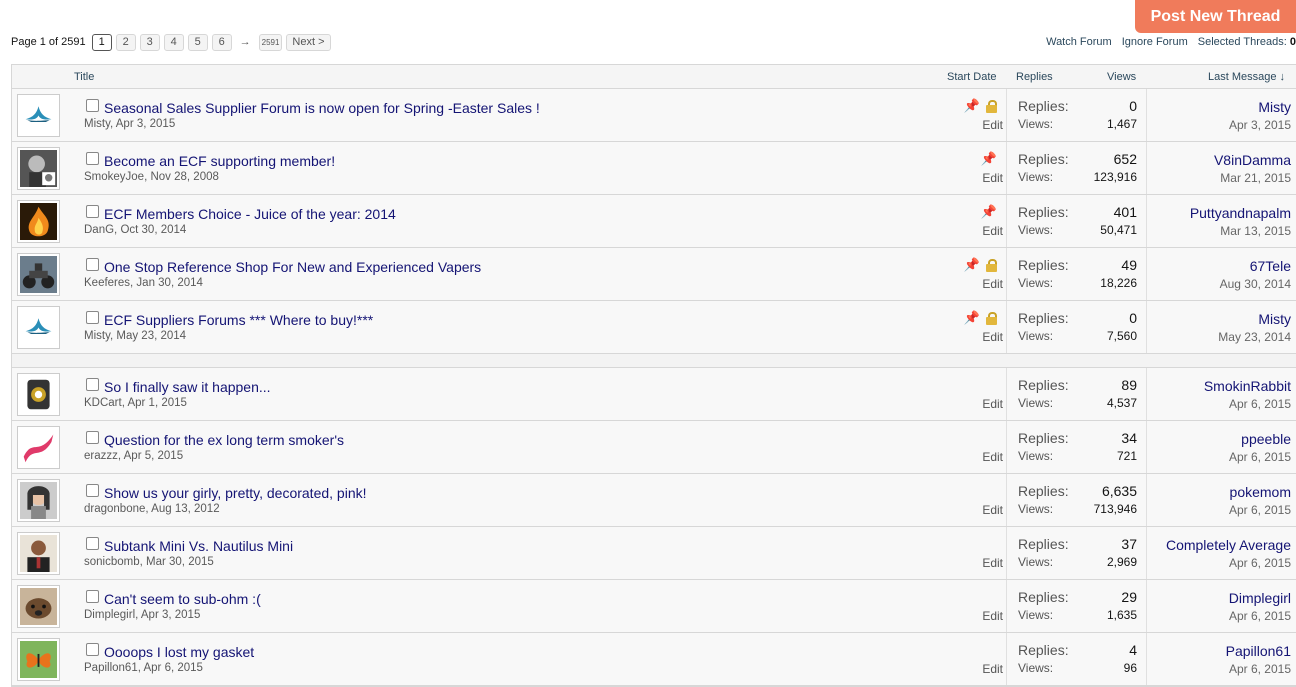 This screenshot has width=1296, height=687. I want to click on thread-start-date: Apr 6, 2015, so click(172, 668).